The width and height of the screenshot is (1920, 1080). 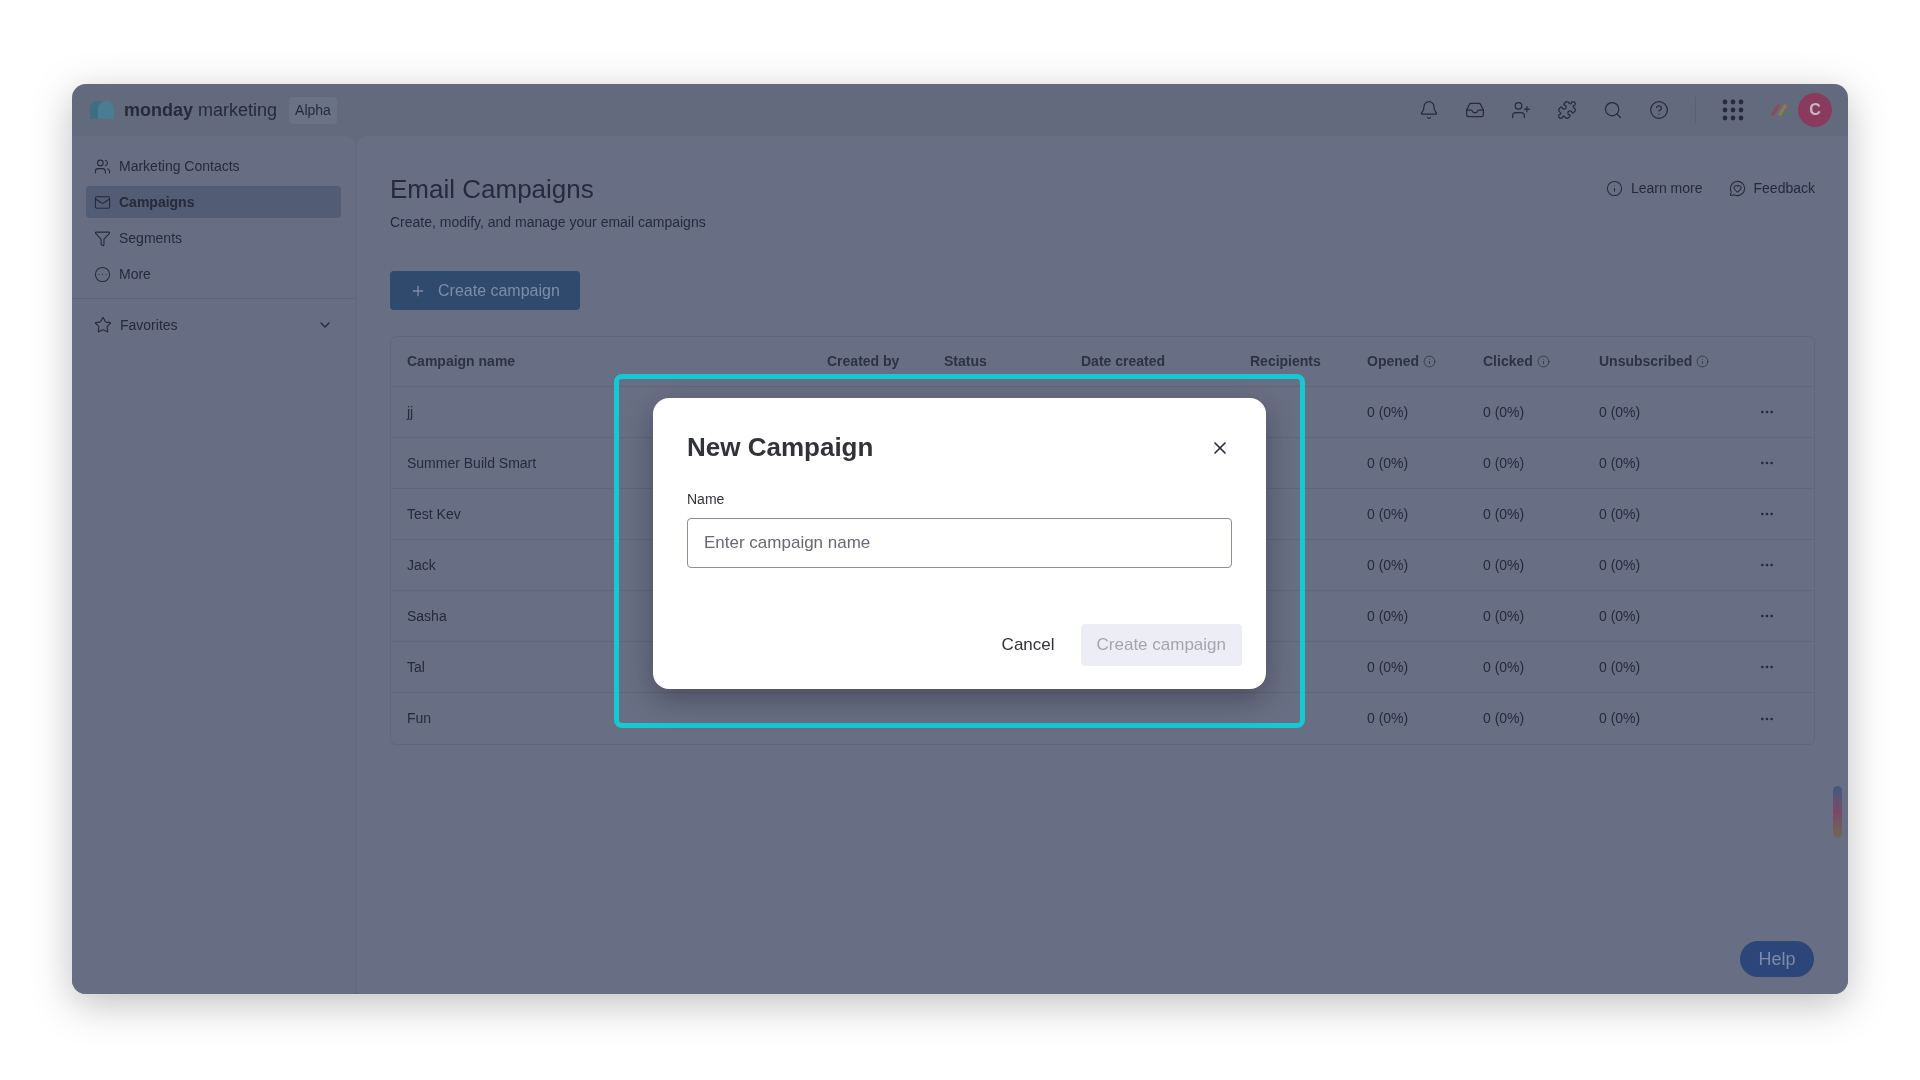 What do you see at coordinates (213, 325) in the screenshot?
I see `favorites-item: Favorites` at bounding box center [213, 325].